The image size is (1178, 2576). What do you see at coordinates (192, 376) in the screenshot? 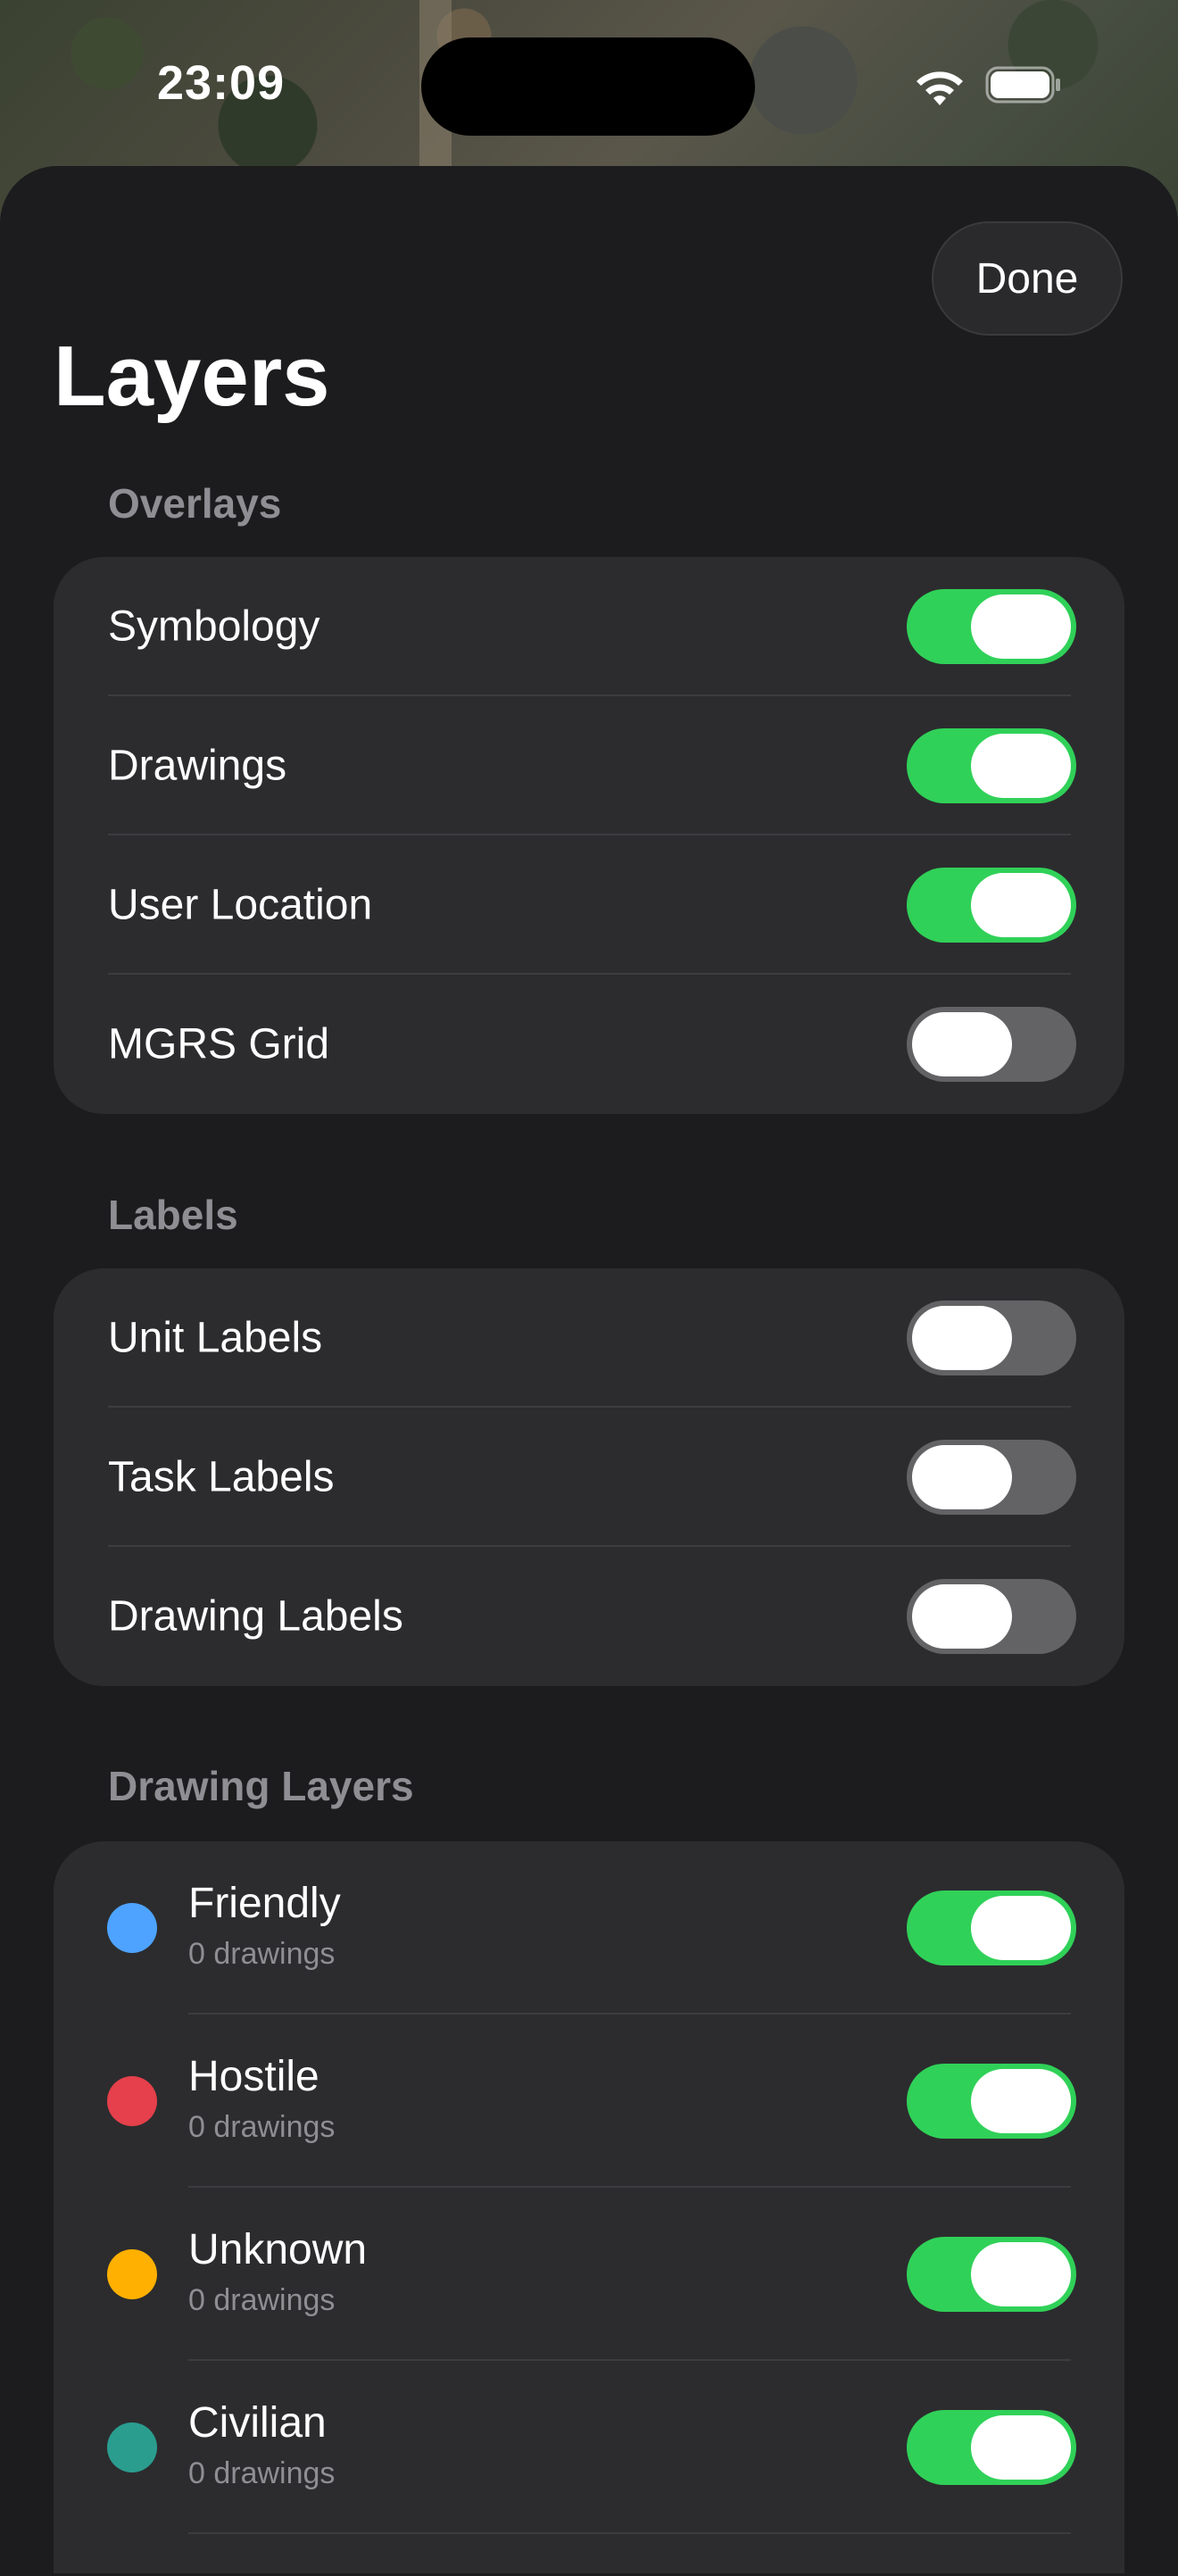
I see `page-title: Layers` at bounding box center [192, 376].